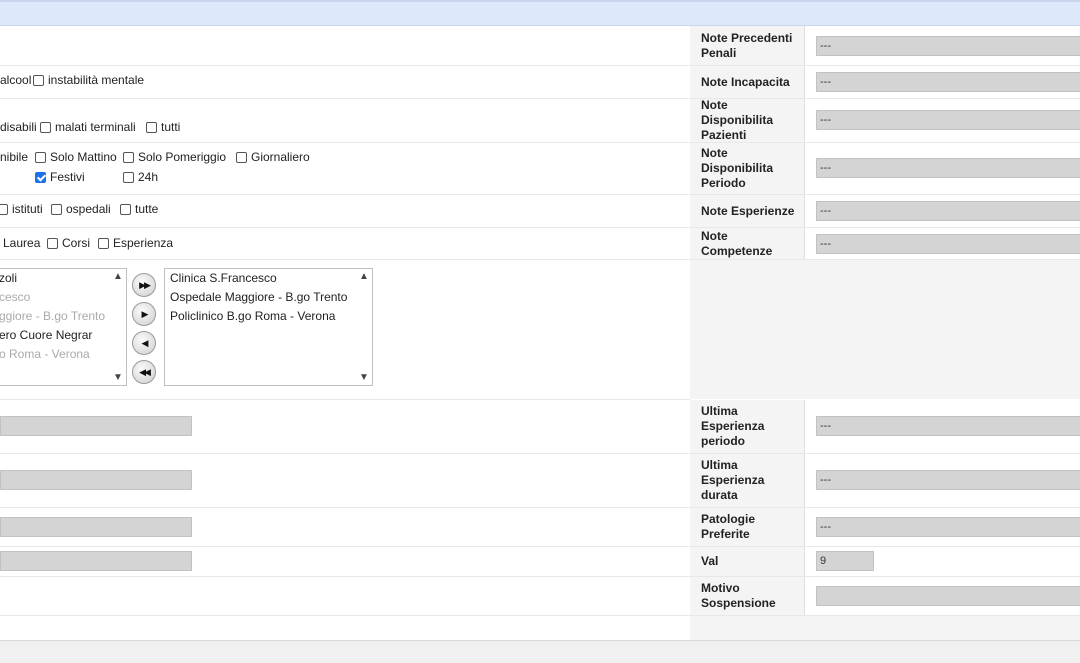  Describe the element at coordinates (747, 168) in the screenshot. I see `field-label: Note Disponibilita Periodo` at that location.